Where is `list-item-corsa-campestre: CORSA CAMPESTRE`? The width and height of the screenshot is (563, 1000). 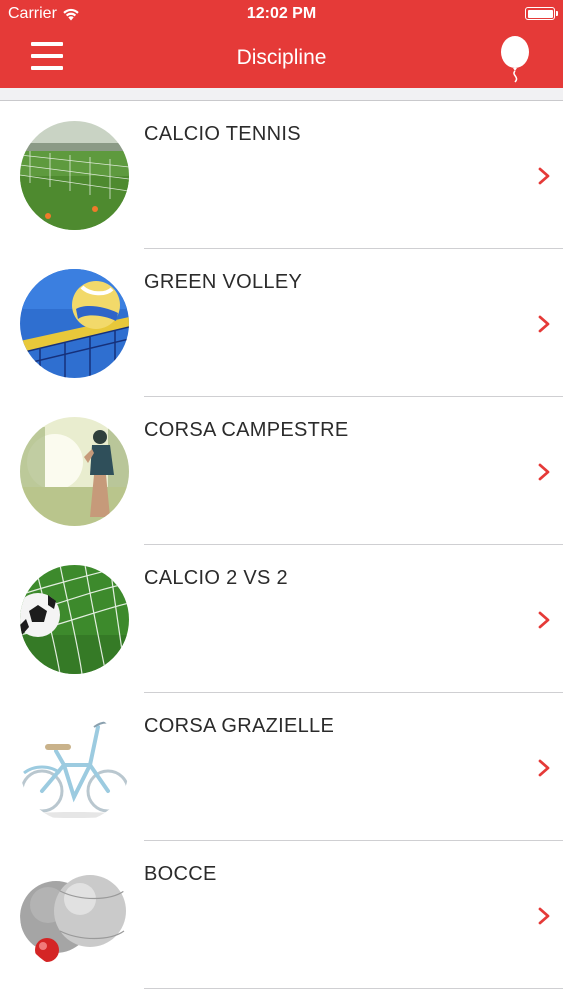
list-item-corsa-campestre: CORSA CAMPESTRE is located at coordinates (281, 471).